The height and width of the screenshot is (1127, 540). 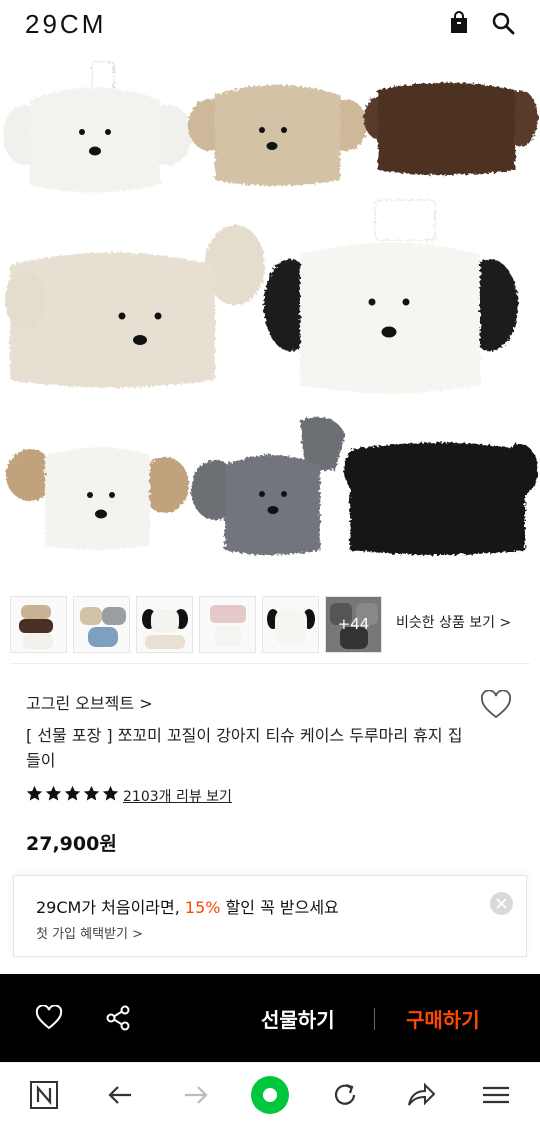 What do you see at coordinates (279, 907) in the screenshot?
I see `promo-text-after: 할인 꼭 받으세요` at bounding box center [279, 907].